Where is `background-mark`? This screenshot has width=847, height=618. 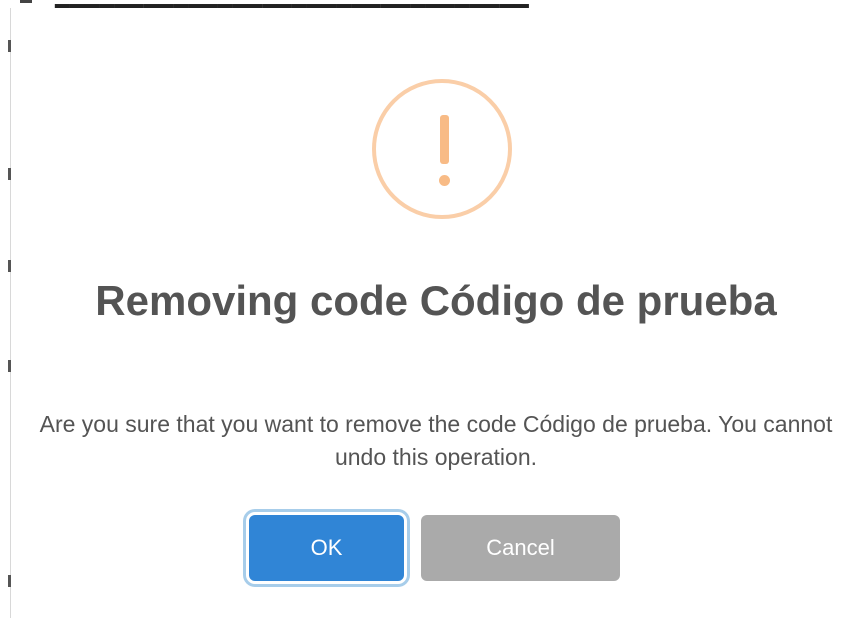 background-mark is located at coordinates (26, 1).